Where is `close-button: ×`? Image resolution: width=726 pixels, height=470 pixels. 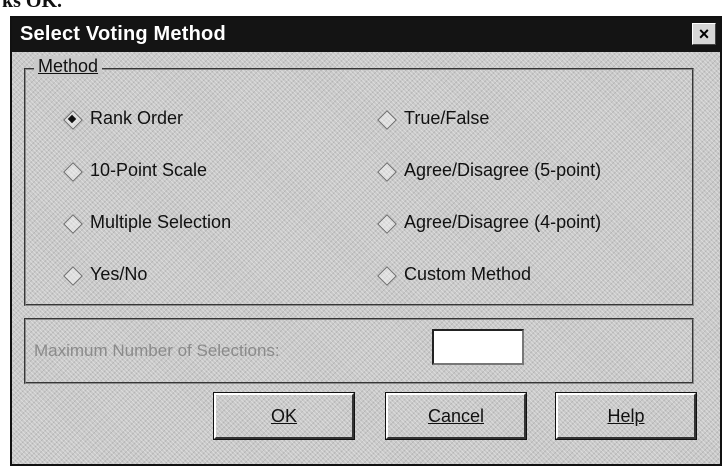
close-button: × is located at coordinates (704, 34).